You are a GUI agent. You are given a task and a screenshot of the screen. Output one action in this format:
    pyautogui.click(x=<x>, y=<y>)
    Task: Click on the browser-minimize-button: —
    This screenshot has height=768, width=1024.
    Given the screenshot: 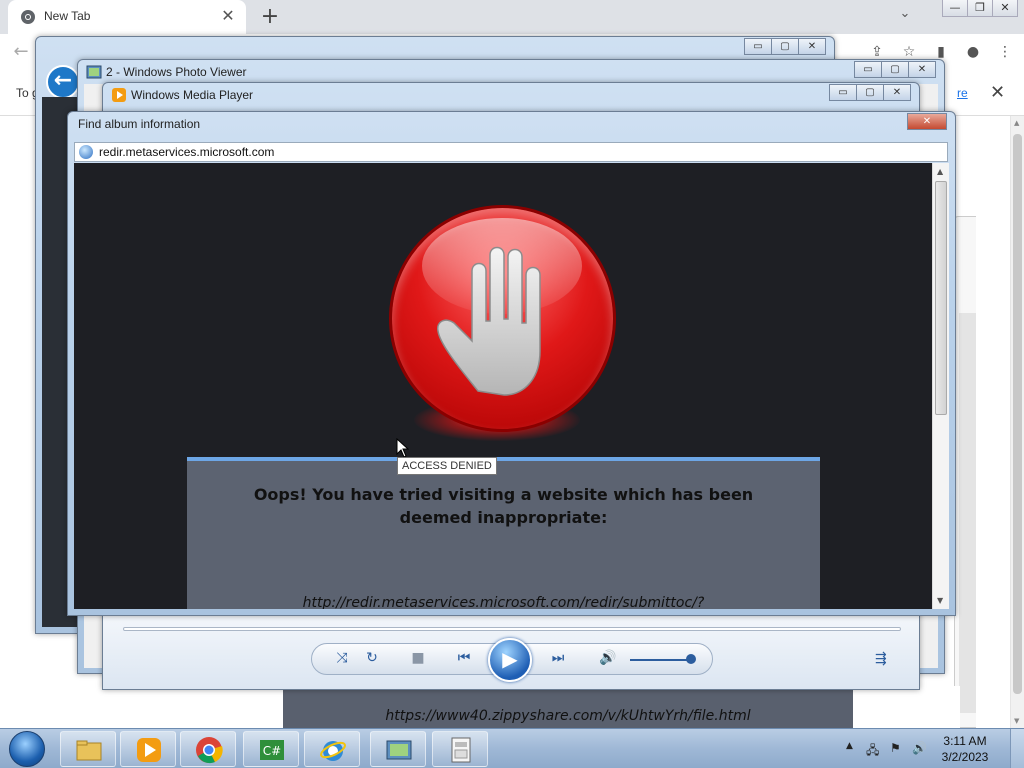 What is the action you would take?
    pyautogui.click(x=955, y=8)
    